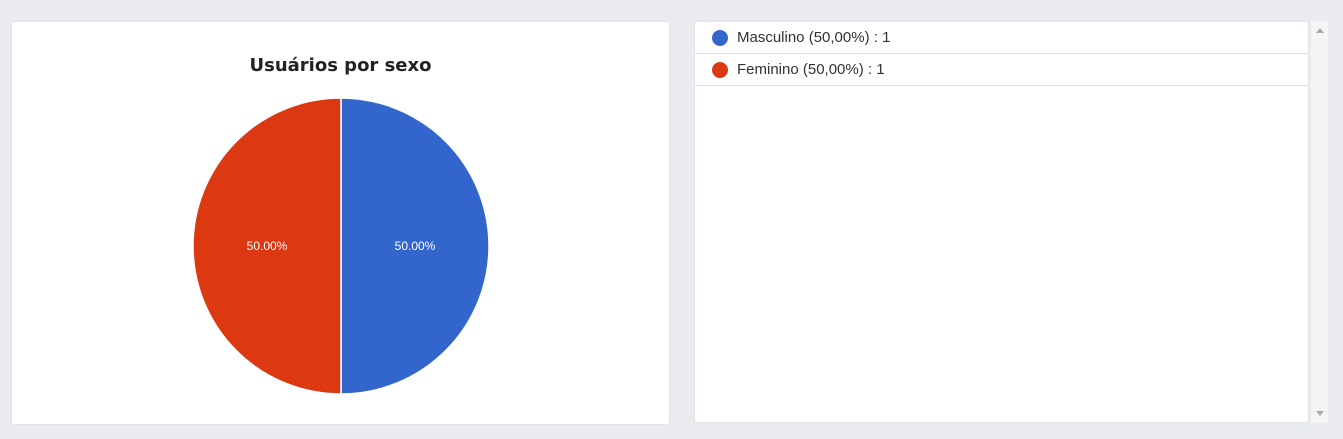 The height and width of the screenshot is (439, 1343). What do you see at coordinates (1001, 38) in the screenshot?
I see `legend-item-masculino: Masculino (50,00%) : 1` at bounding box center [1001, 38].